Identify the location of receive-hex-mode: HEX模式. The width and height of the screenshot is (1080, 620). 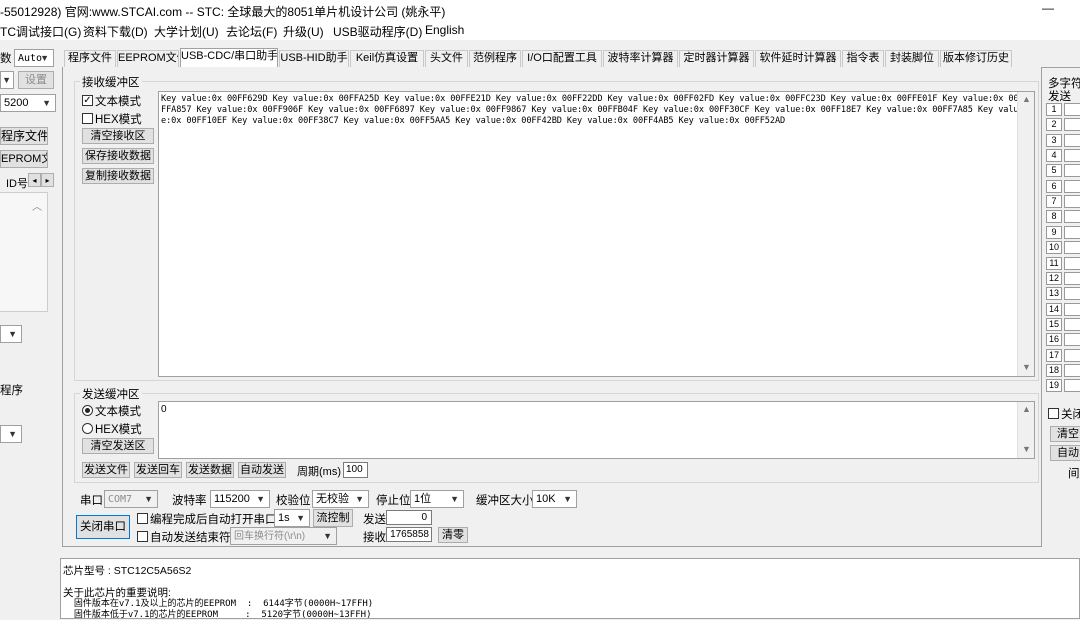
(112, 119).